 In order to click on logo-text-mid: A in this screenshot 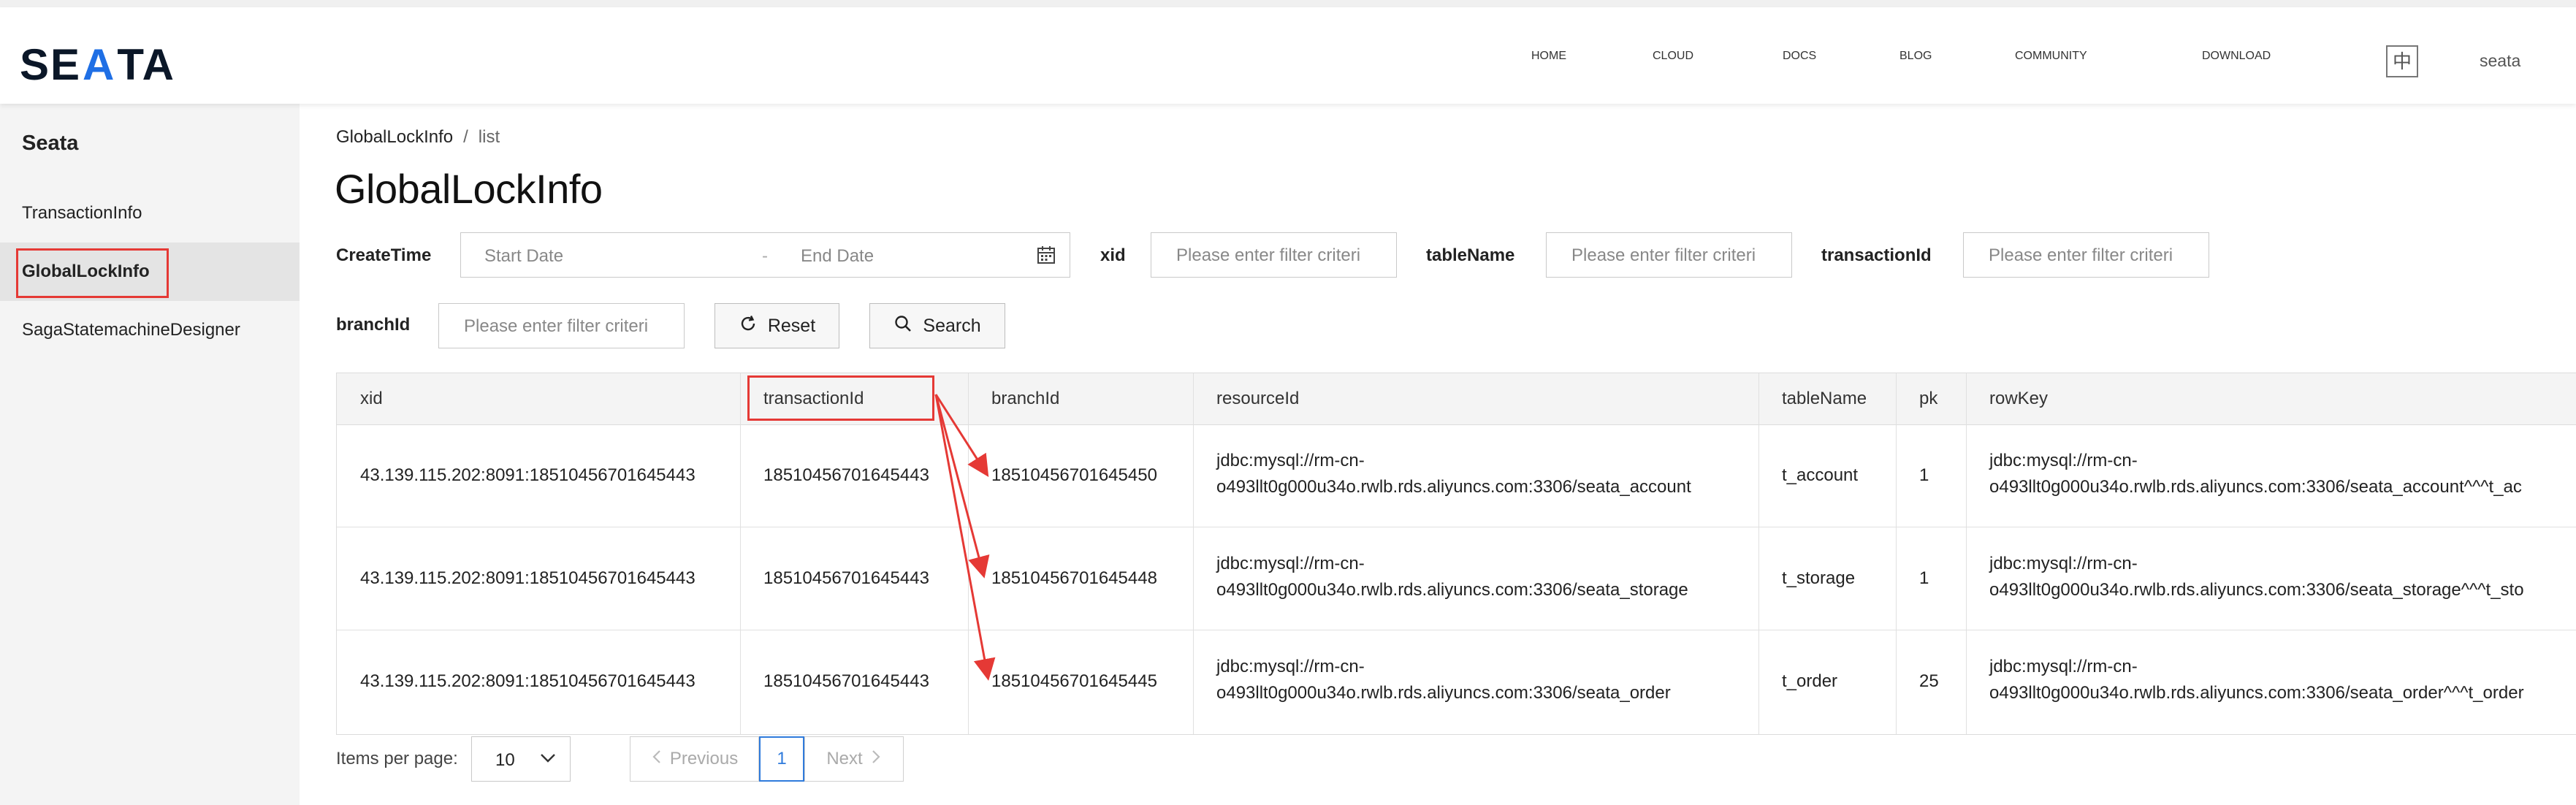, I will do `click(100, 64)`.